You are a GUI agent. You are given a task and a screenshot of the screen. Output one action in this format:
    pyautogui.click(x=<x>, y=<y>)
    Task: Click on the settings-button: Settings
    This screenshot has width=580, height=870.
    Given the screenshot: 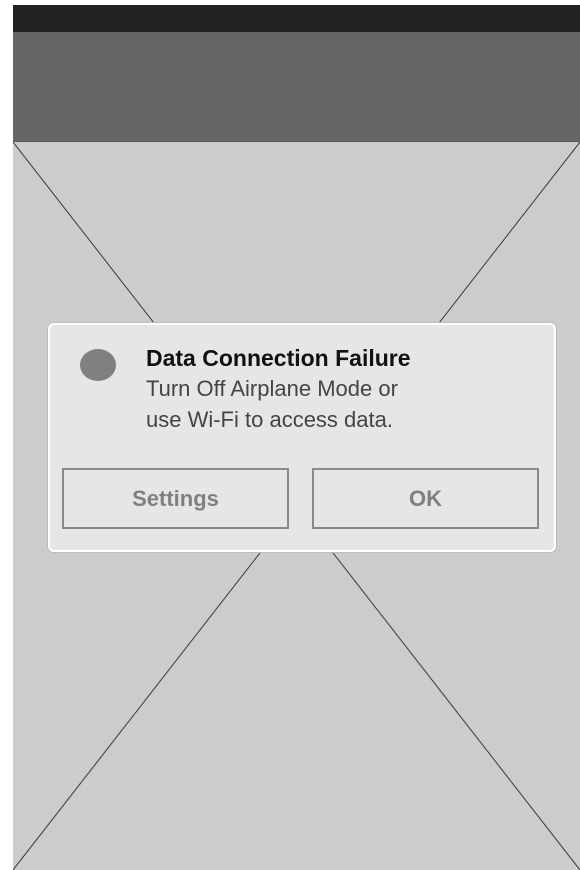 What is the action you would take?
    pyautogui.click(x=175, y=498)
    